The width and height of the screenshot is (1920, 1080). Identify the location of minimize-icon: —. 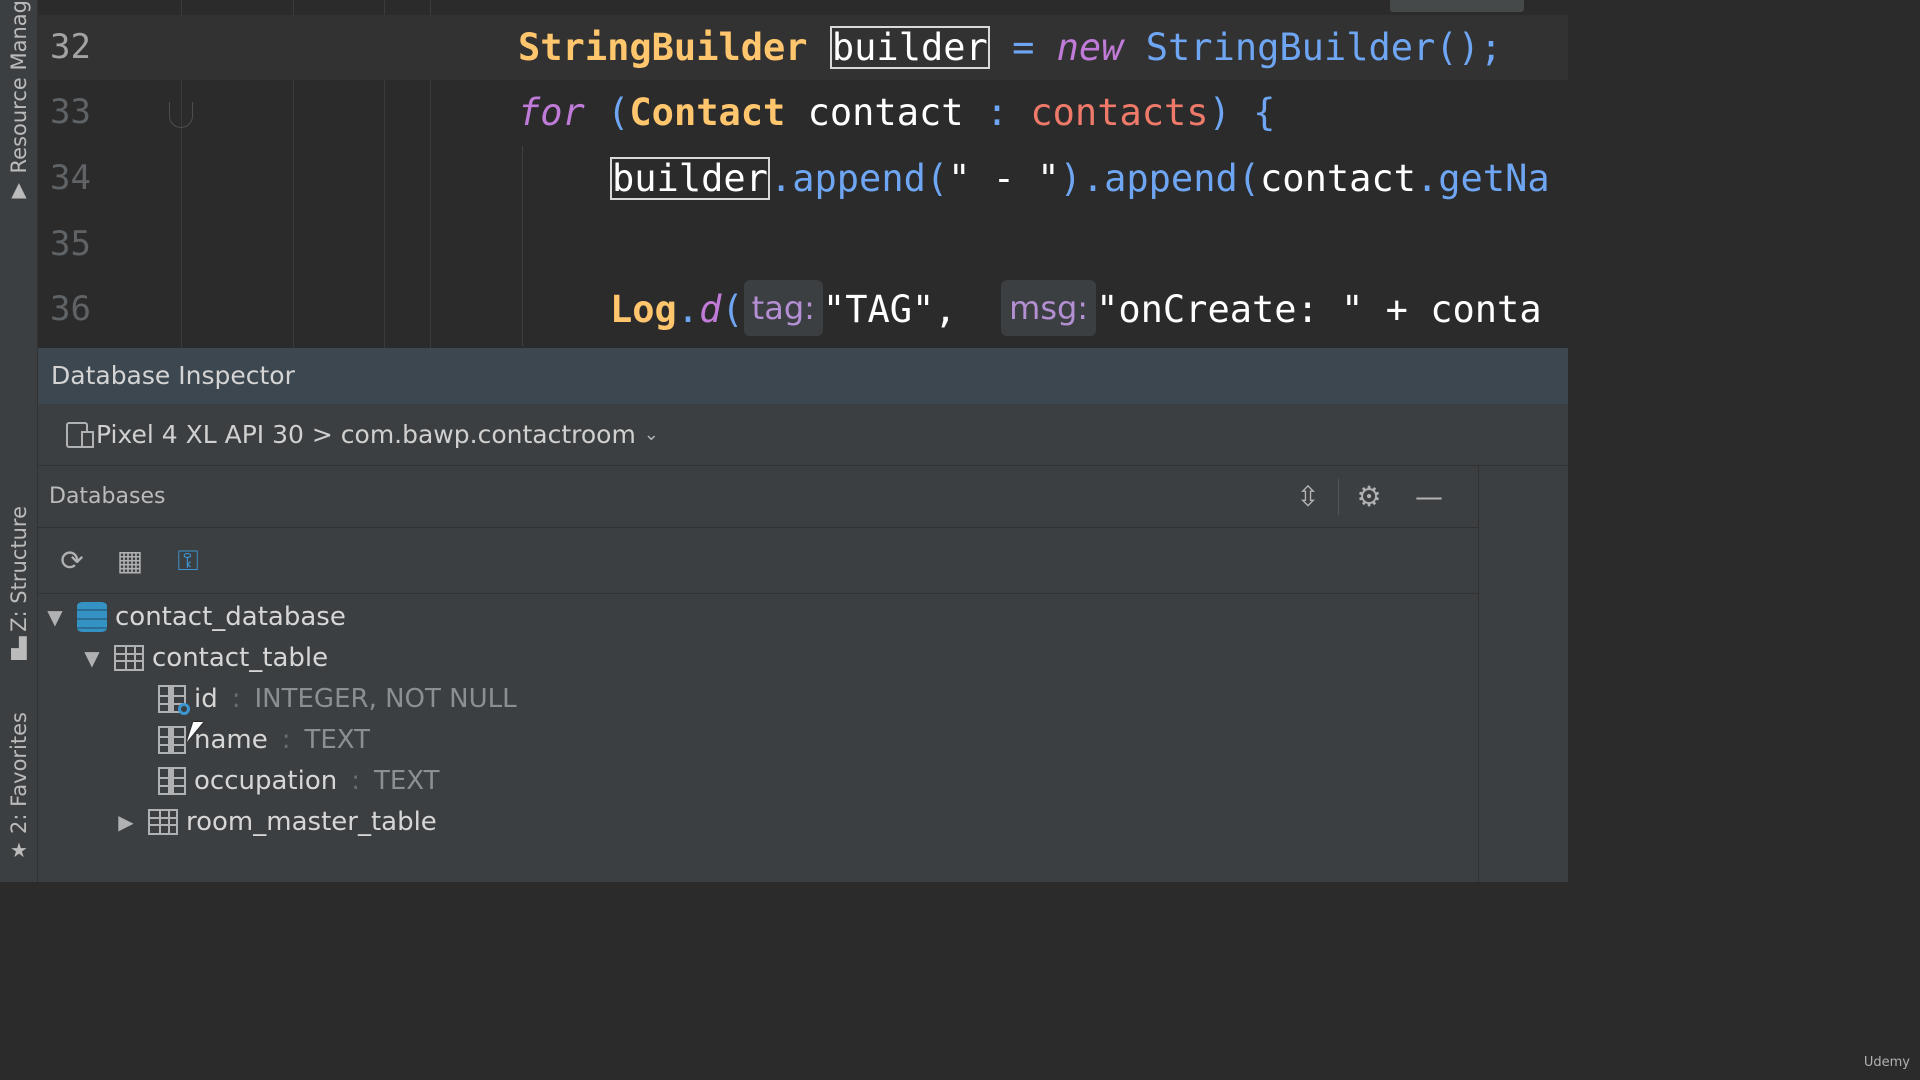
(1429, 497).